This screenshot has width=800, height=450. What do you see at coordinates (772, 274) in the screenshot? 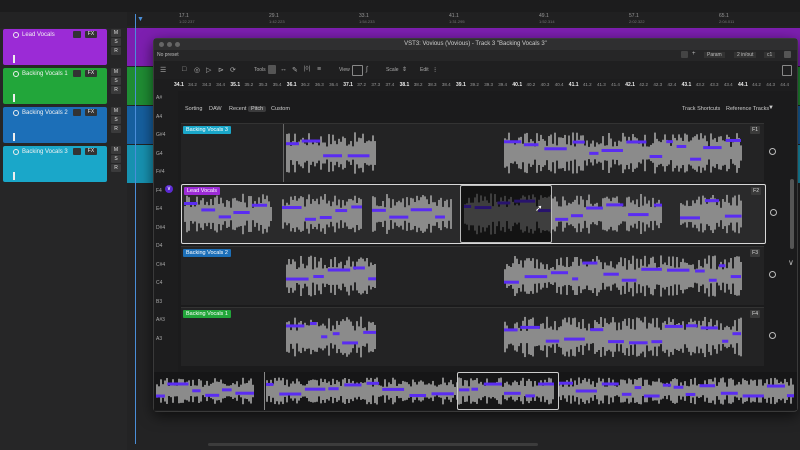
I see `lane-radio-icon` at bounding box center [772, 274].